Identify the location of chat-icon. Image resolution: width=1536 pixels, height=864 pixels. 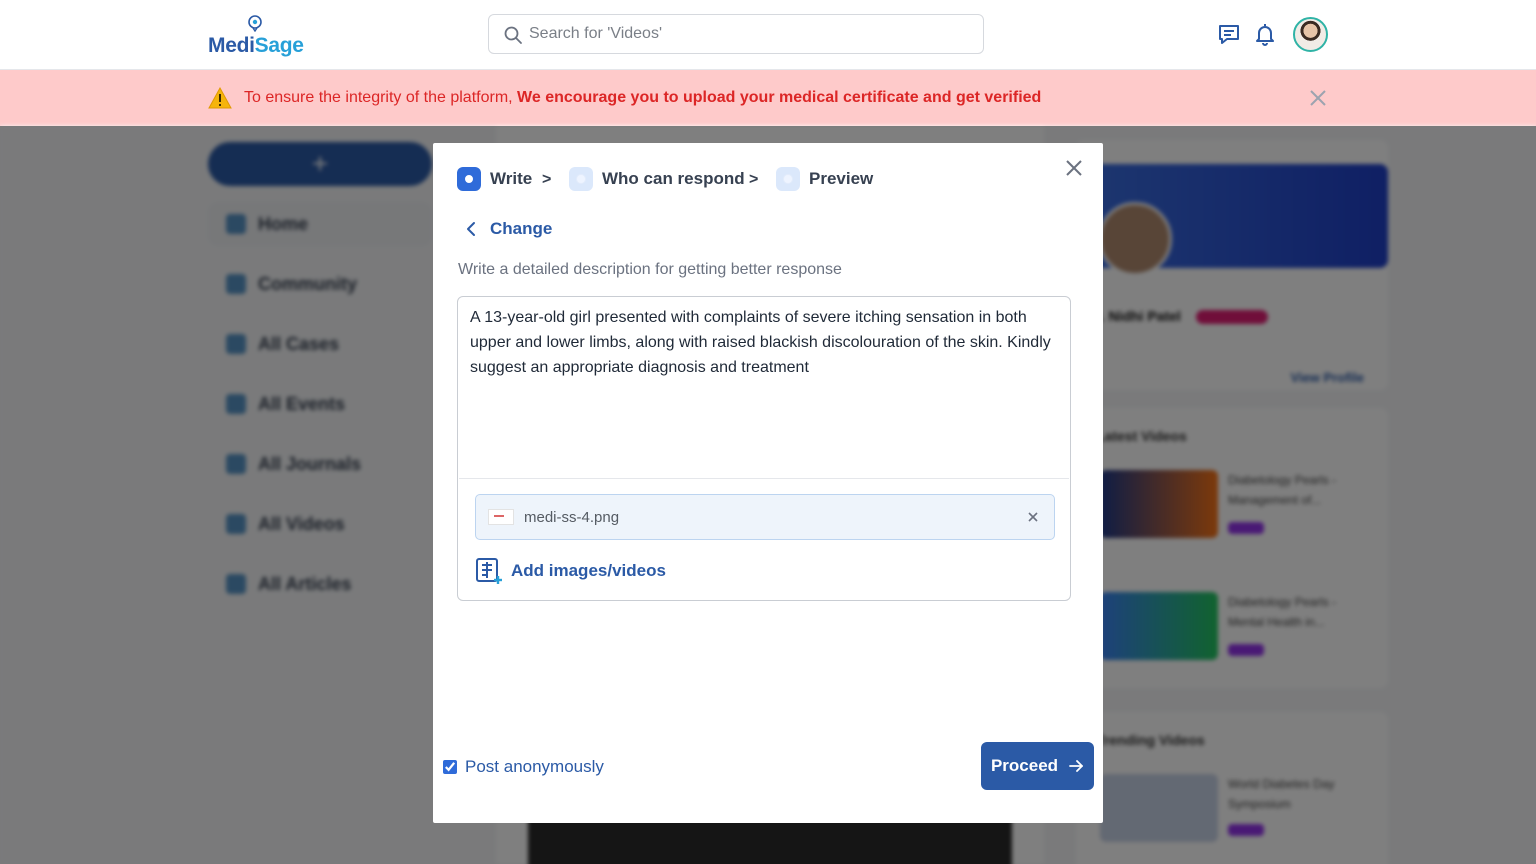
(1229, 34).